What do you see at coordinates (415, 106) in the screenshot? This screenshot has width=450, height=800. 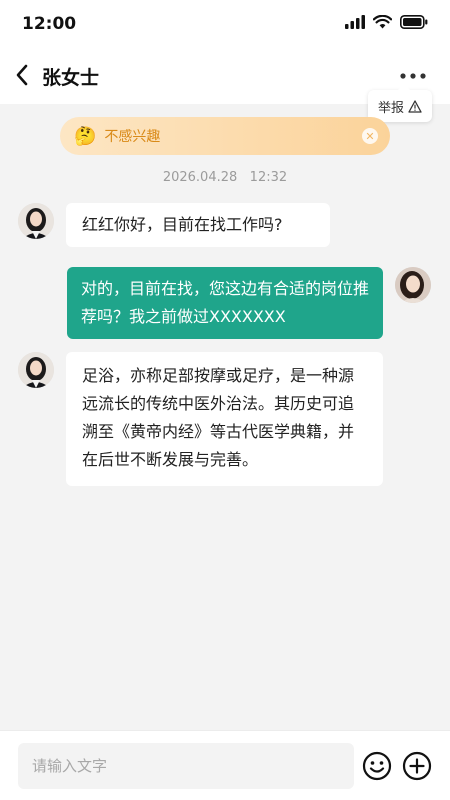 I see `warning-icon` at bounding box center [415, 106].